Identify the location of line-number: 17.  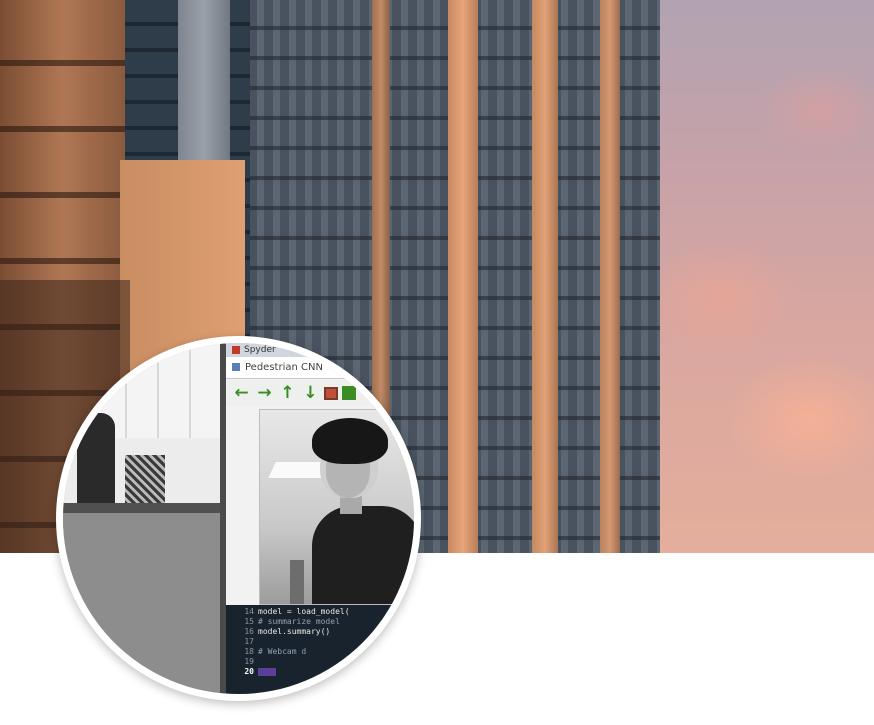
(249, 641).